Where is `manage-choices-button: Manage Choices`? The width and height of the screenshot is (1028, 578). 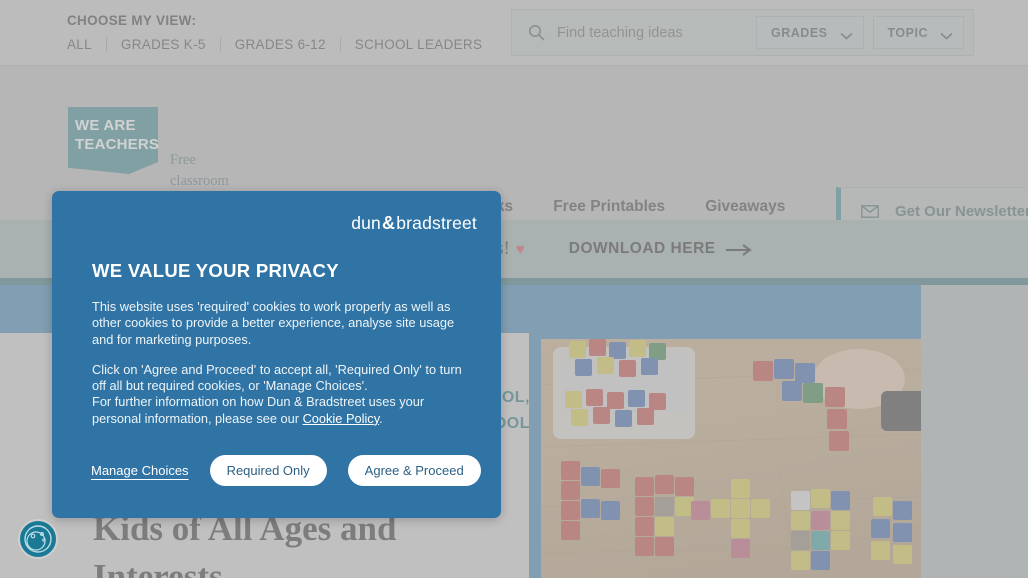
manage-choices-button: Manage Choices is located at coordinates (140, 470).